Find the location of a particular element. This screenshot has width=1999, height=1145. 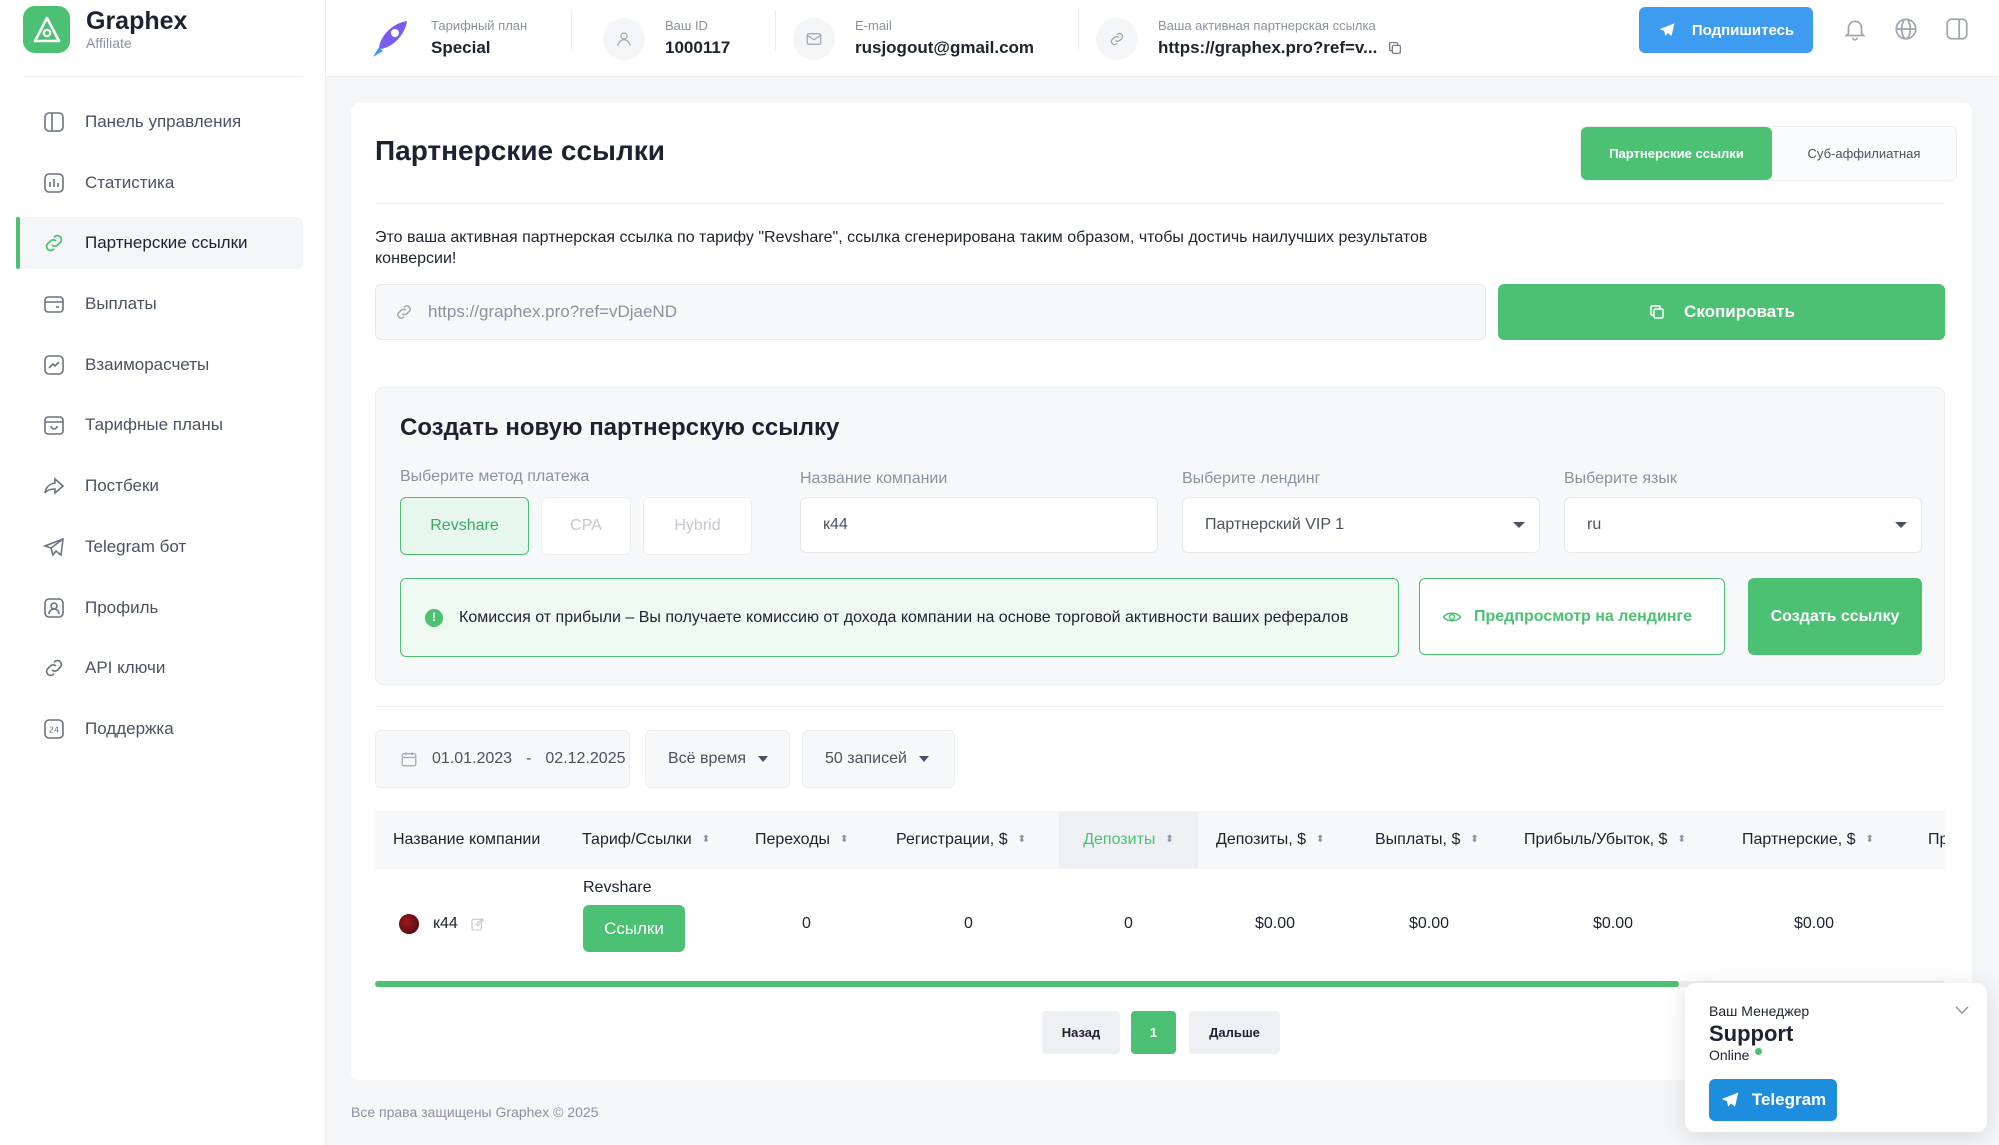

mail-icon is located at coordinates (814, 38).